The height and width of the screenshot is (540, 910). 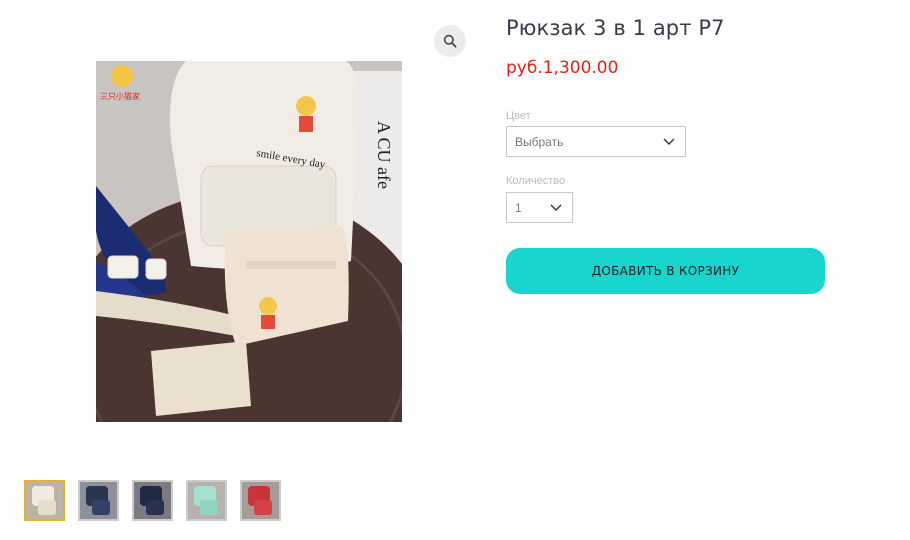 What do you see at coordinates (539, 207) in the screenshot?
I see `quantity-select: 1` at bounding box center [539, 207].